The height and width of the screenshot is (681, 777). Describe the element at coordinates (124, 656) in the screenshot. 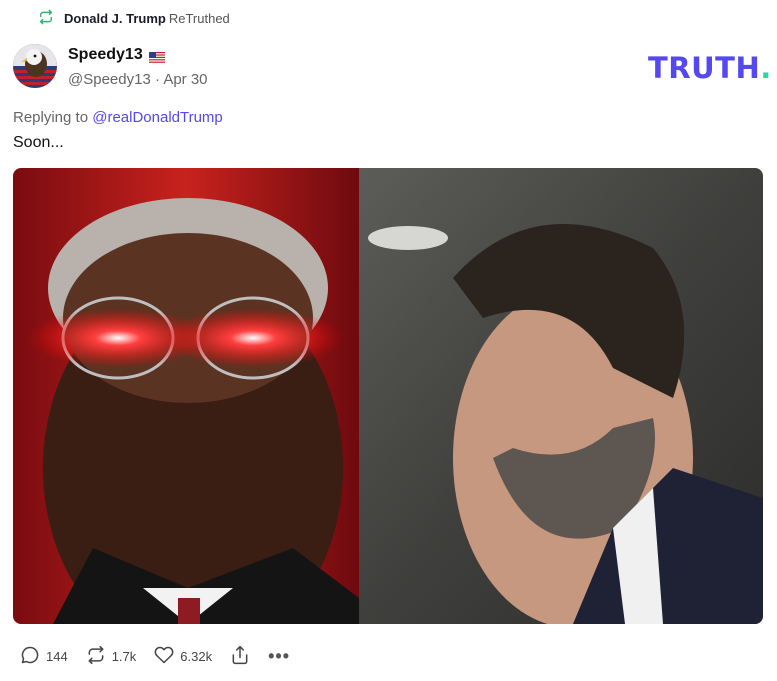

I see `retruth-count: 1.7k` at that location.